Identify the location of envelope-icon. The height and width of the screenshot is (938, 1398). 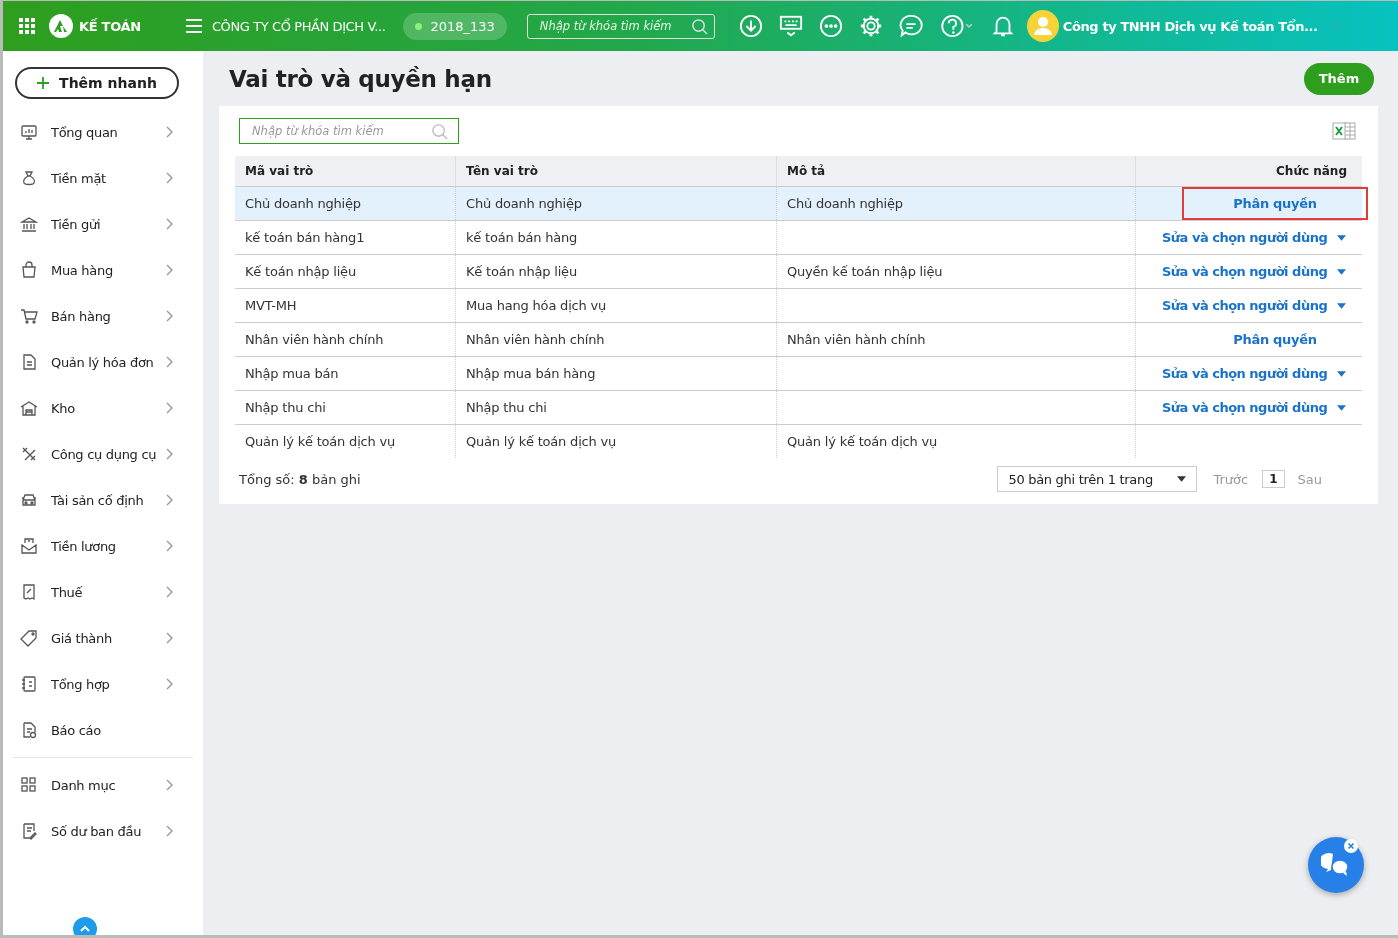
(29, 546).